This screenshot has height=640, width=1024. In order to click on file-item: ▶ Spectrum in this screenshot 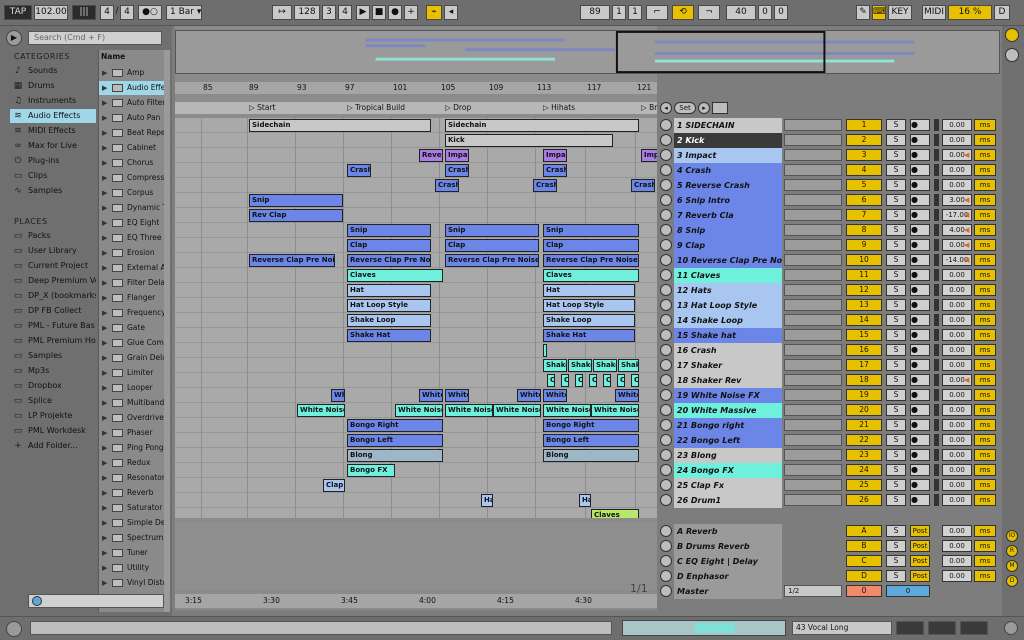, I will do `click(131, 538)`.